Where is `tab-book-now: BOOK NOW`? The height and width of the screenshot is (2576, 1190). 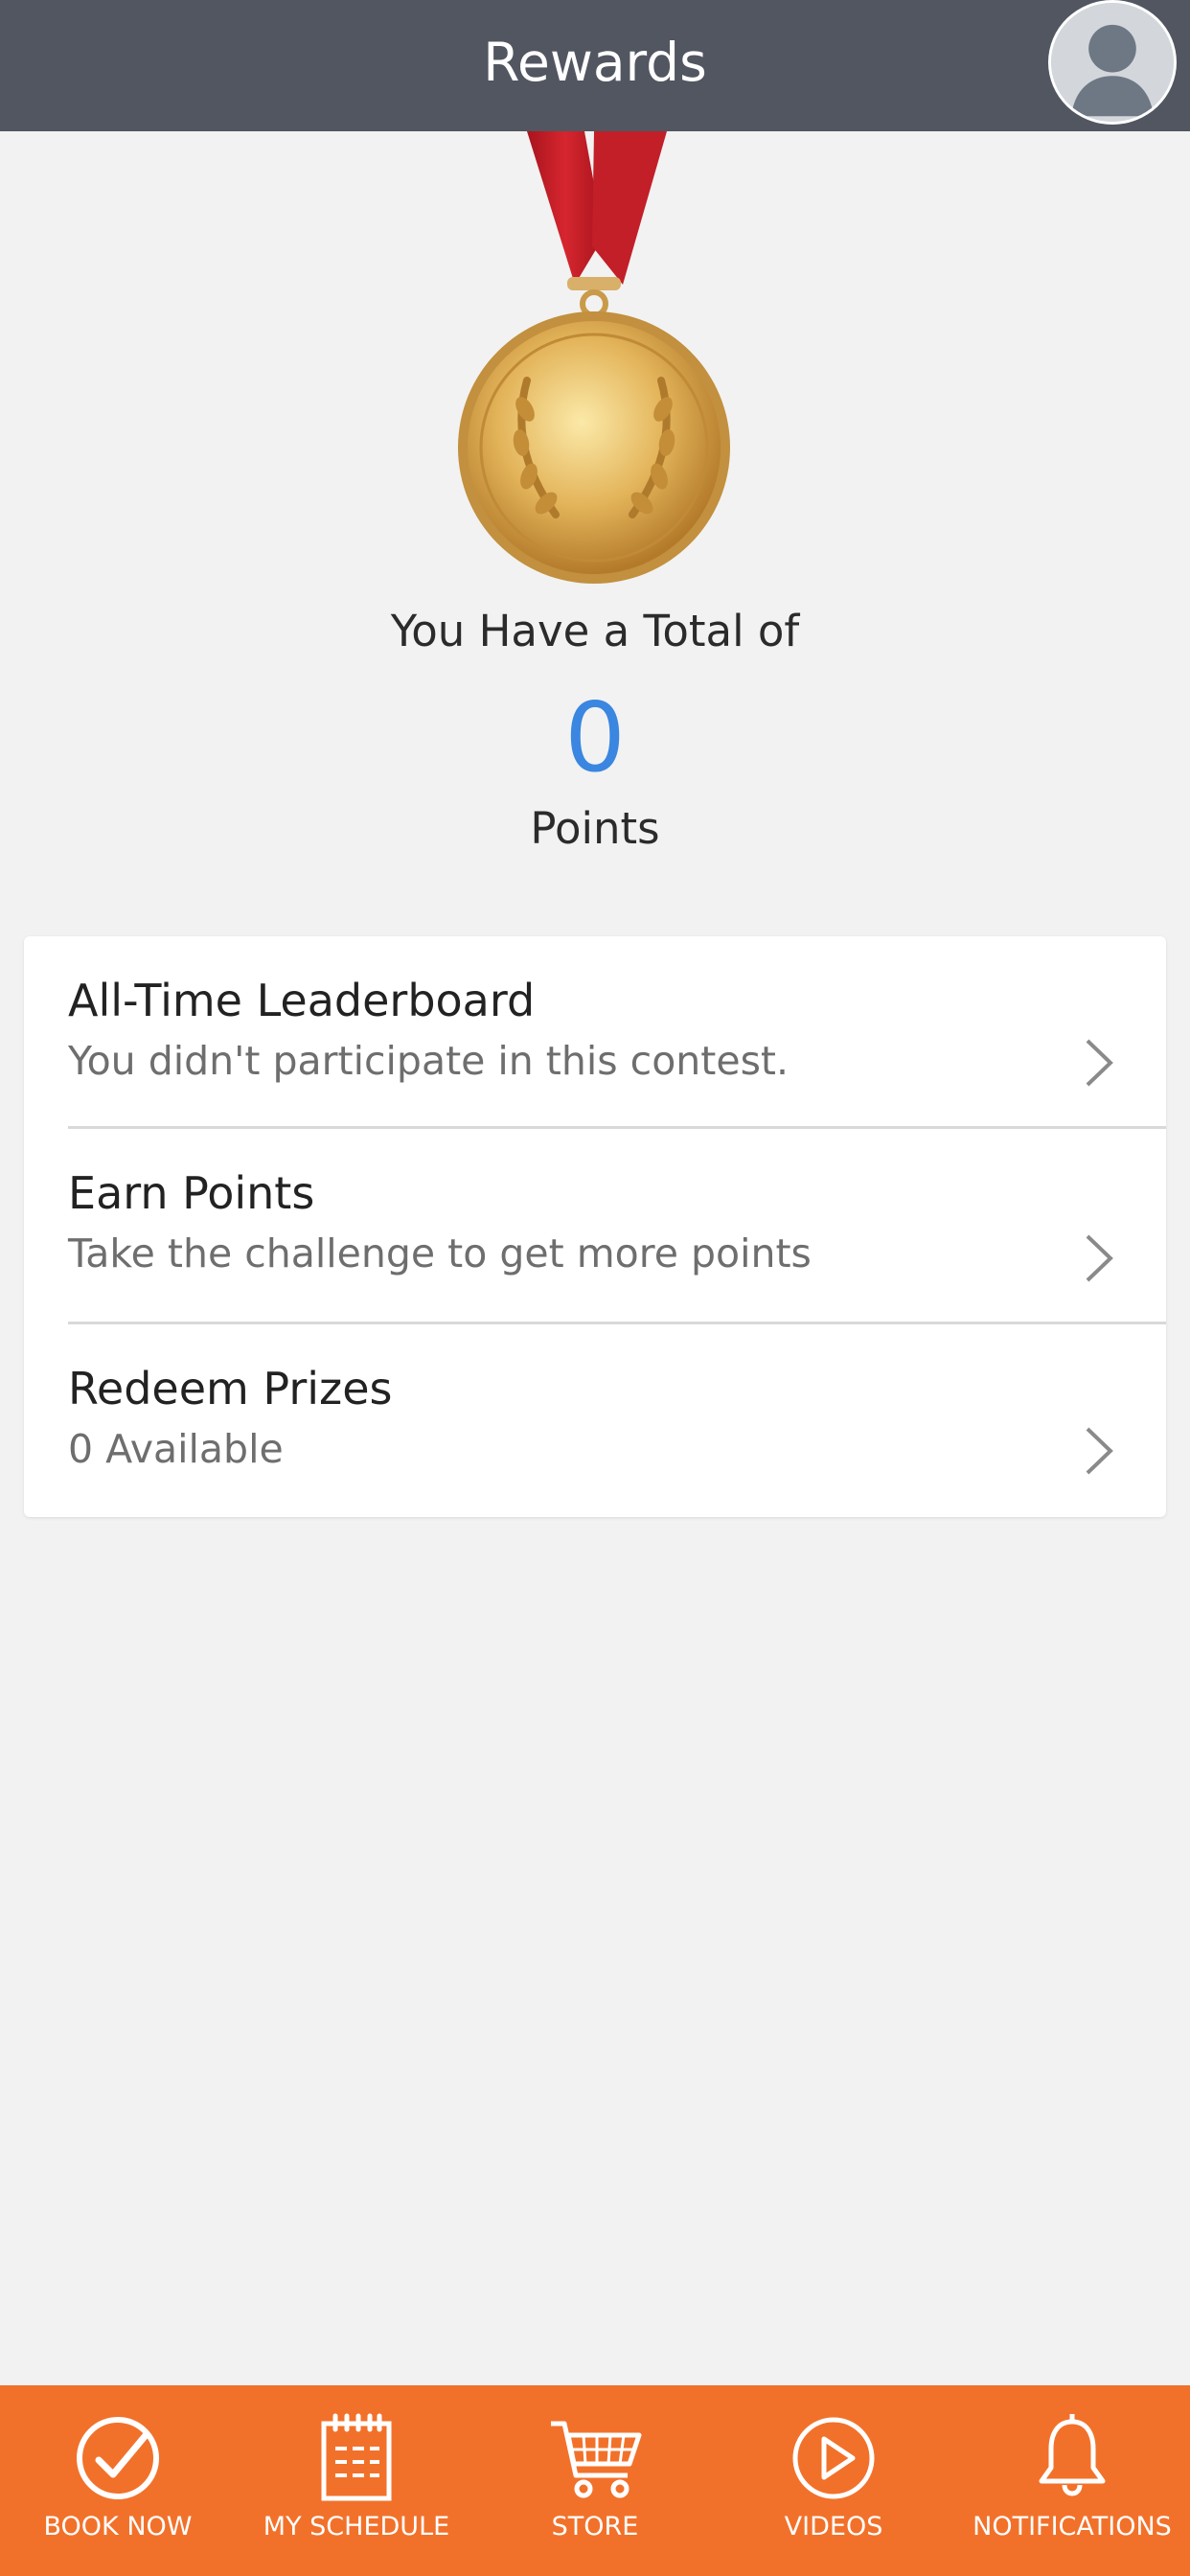 tab-book-now: BOOK NOW is located at coordinates (118, 2480).